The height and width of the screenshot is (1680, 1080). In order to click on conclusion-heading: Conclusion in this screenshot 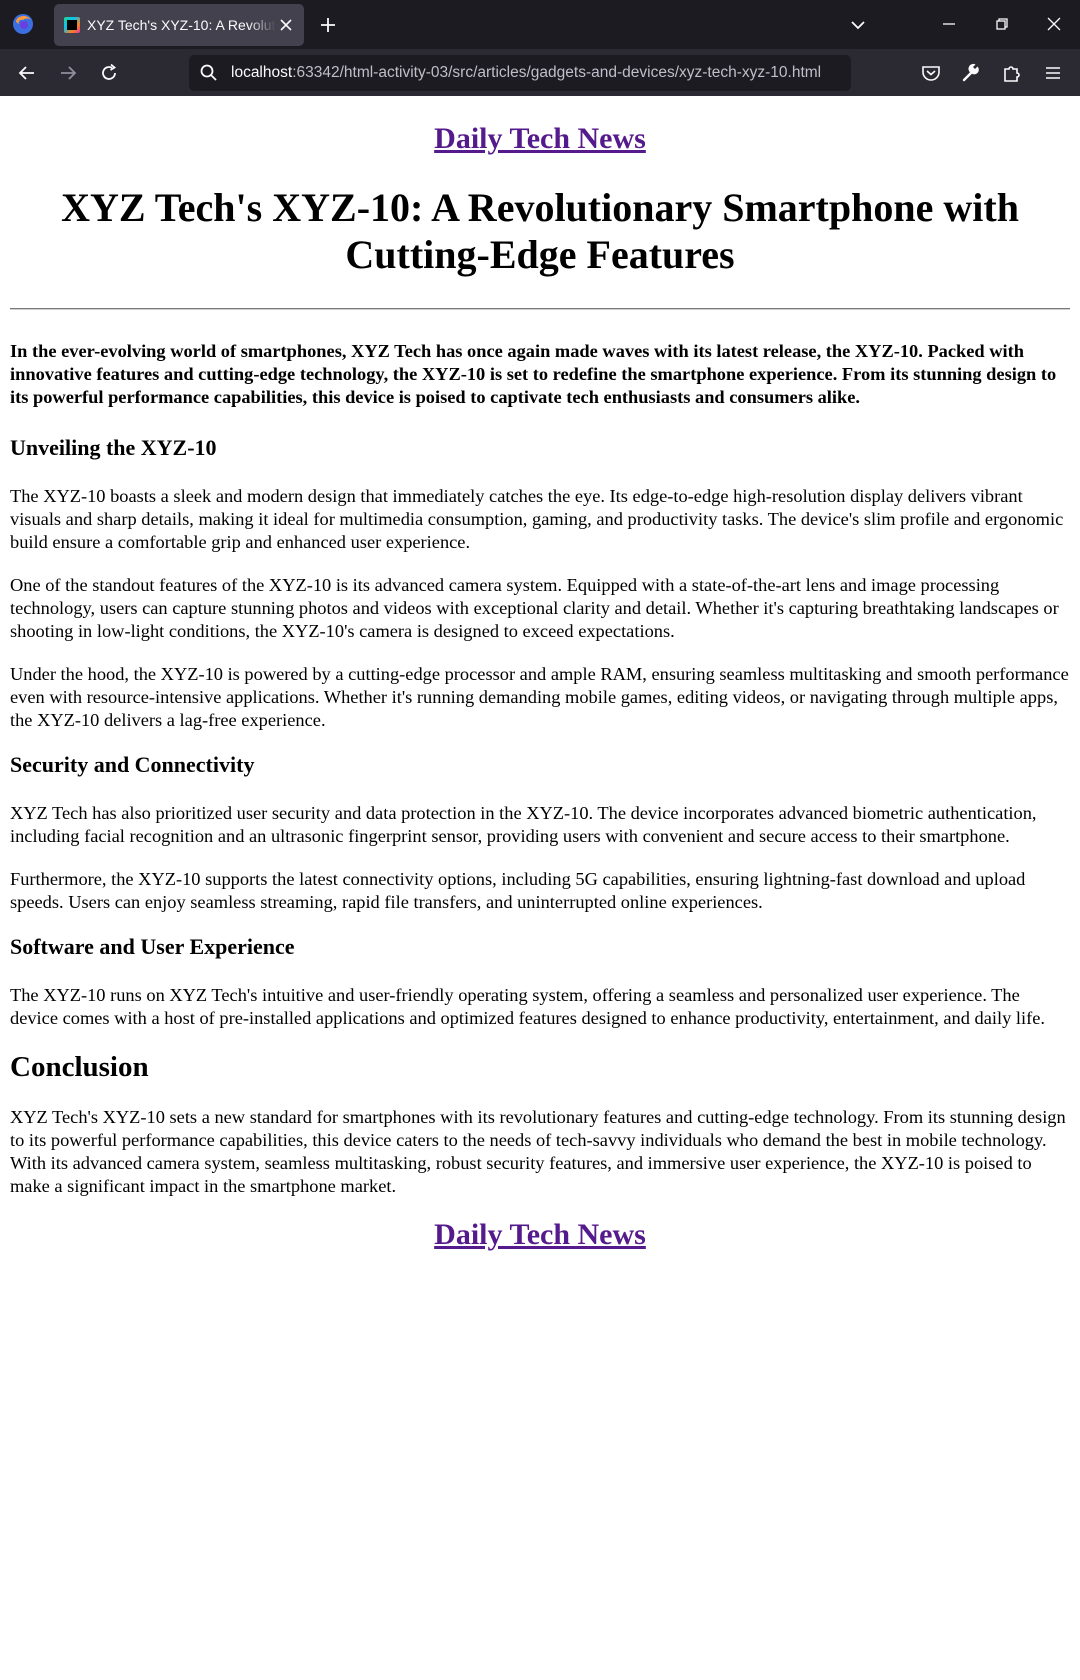, I will do `click(79, 1067)`.